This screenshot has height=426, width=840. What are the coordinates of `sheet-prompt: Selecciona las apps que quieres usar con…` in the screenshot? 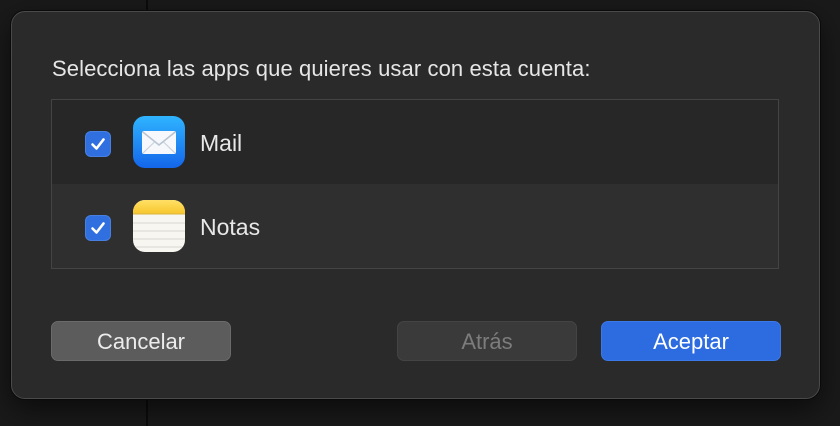 It's located at (321, 68).